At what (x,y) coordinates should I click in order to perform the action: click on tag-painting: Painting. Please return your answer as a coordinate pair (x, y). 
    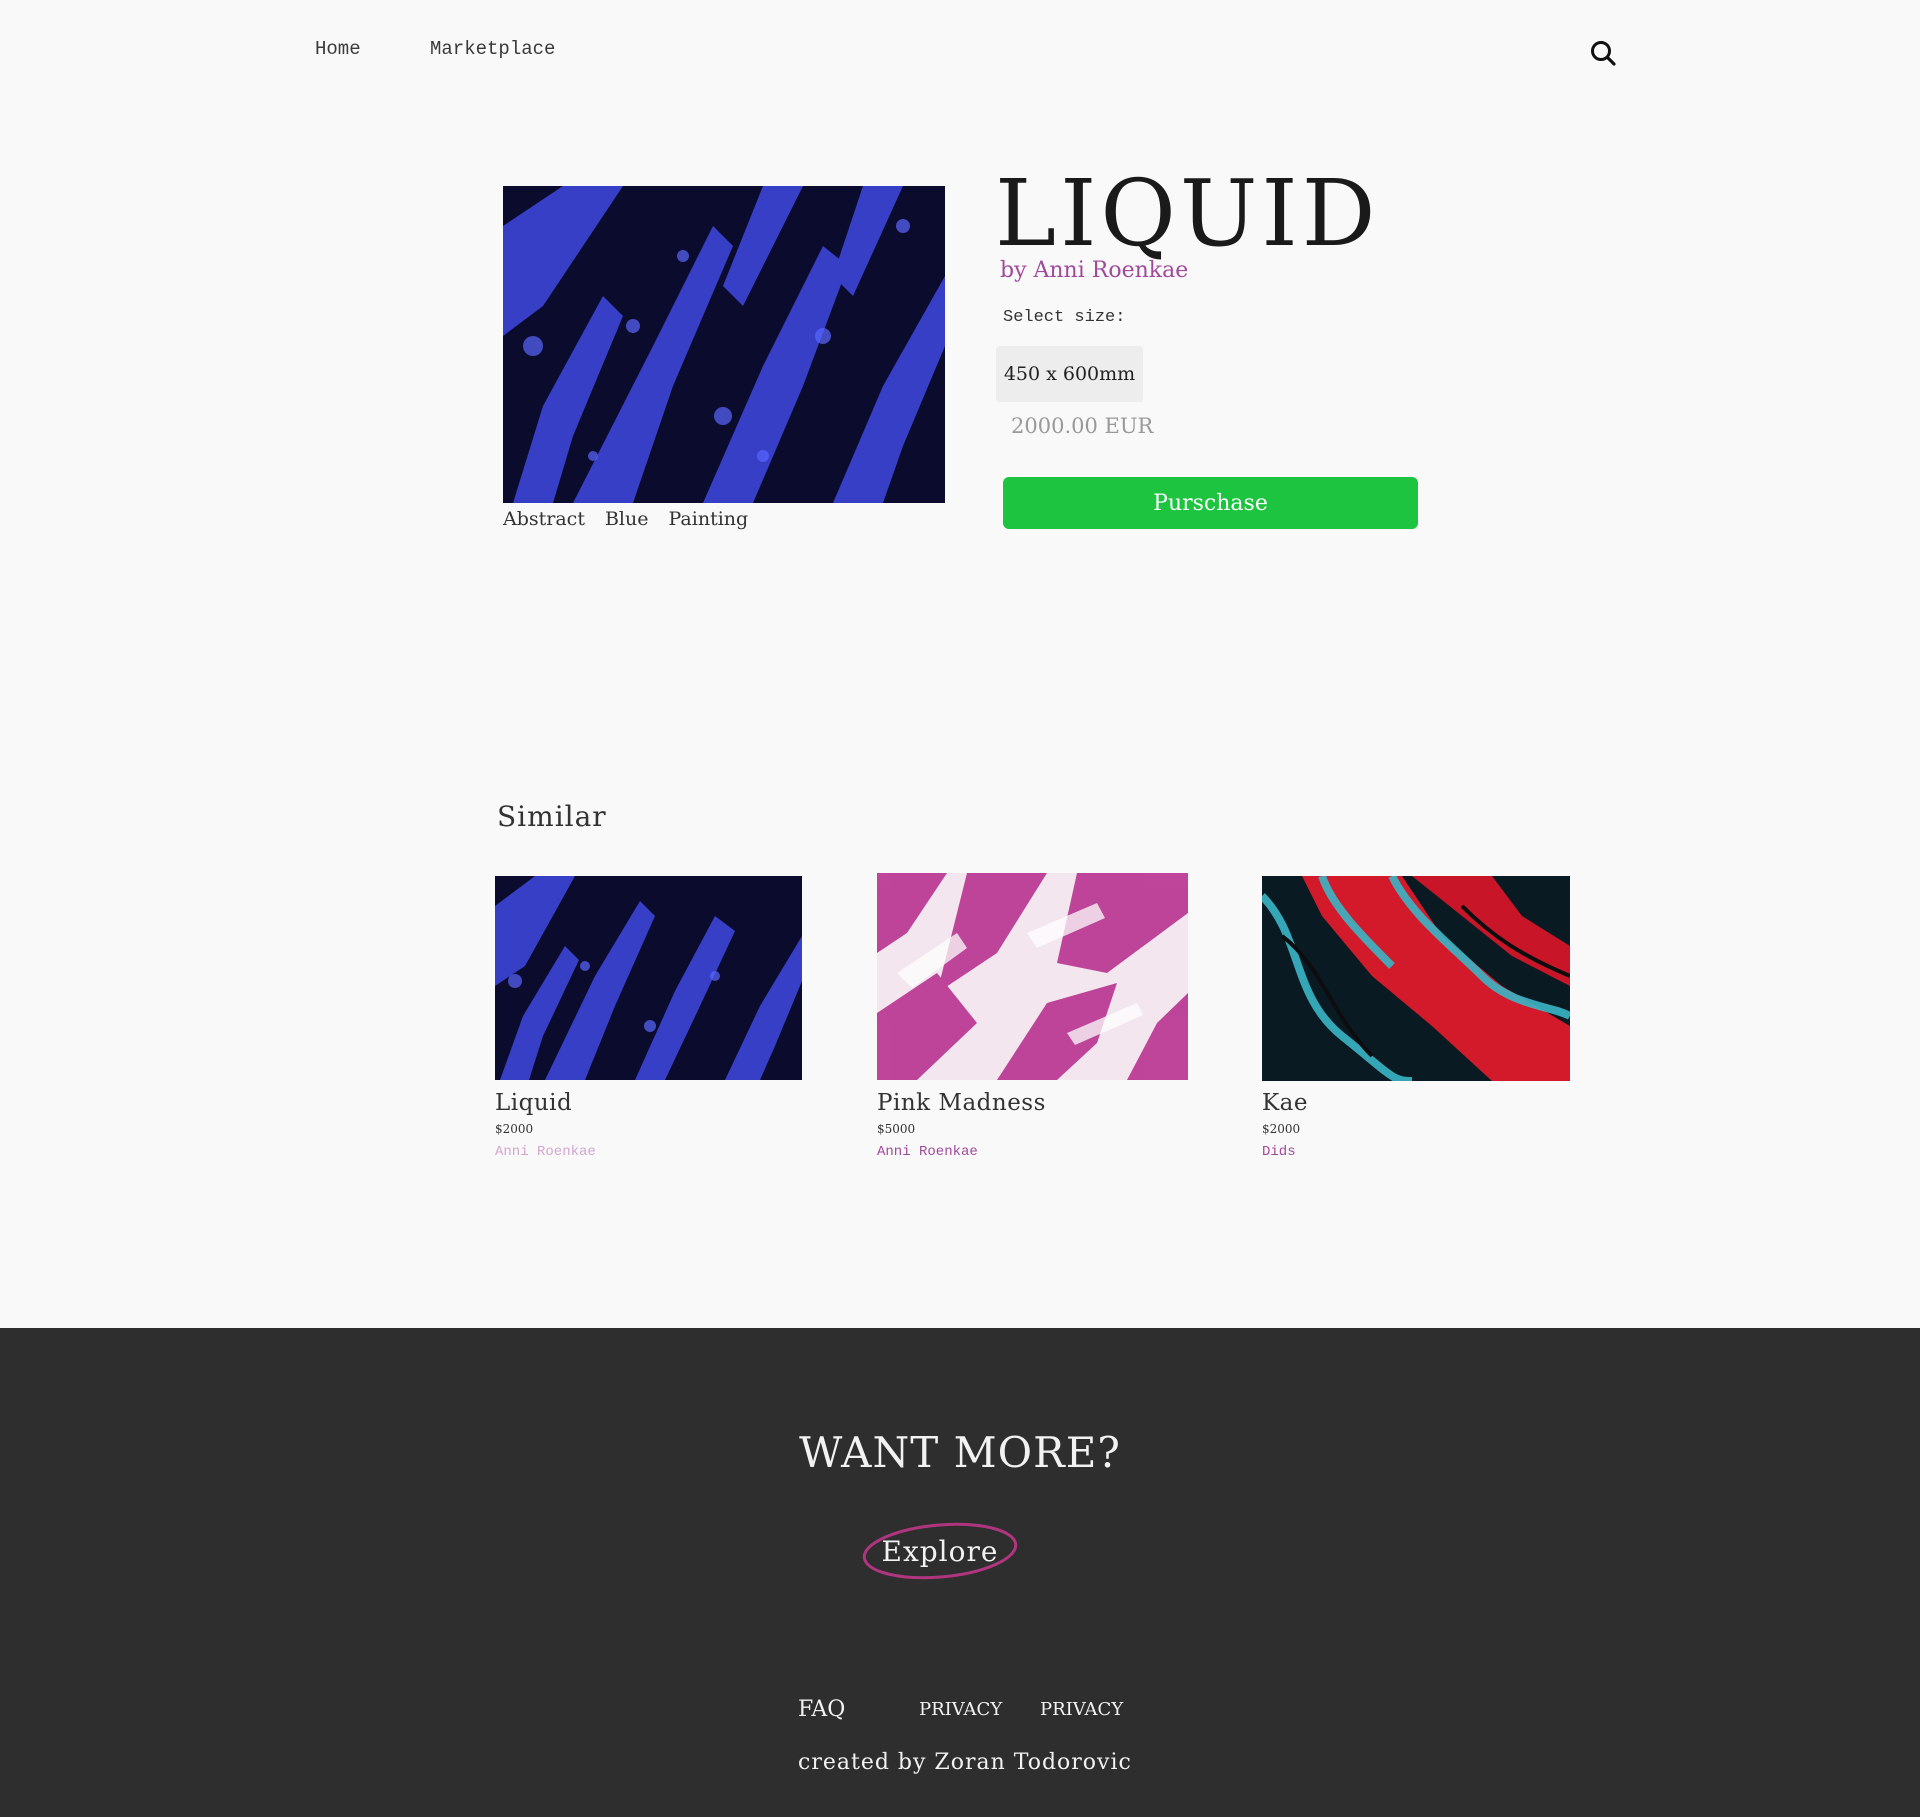
    Looking at the image, I should click on (709, 519).